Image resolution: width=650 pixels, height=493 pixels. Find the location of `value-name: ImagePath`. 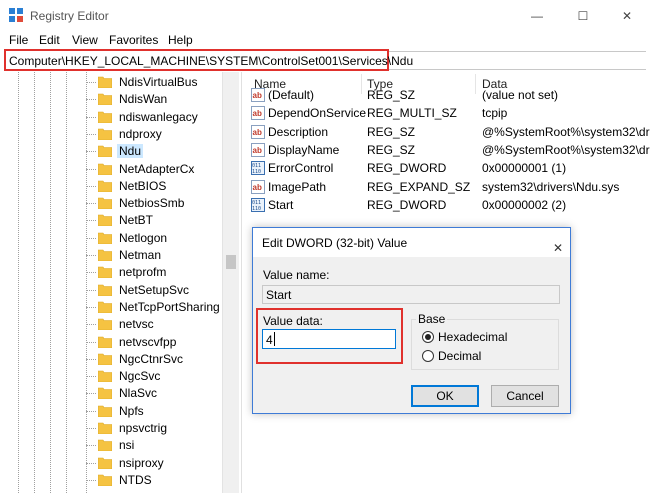

value-name: ImagePath is located at coordinates (297, 186).